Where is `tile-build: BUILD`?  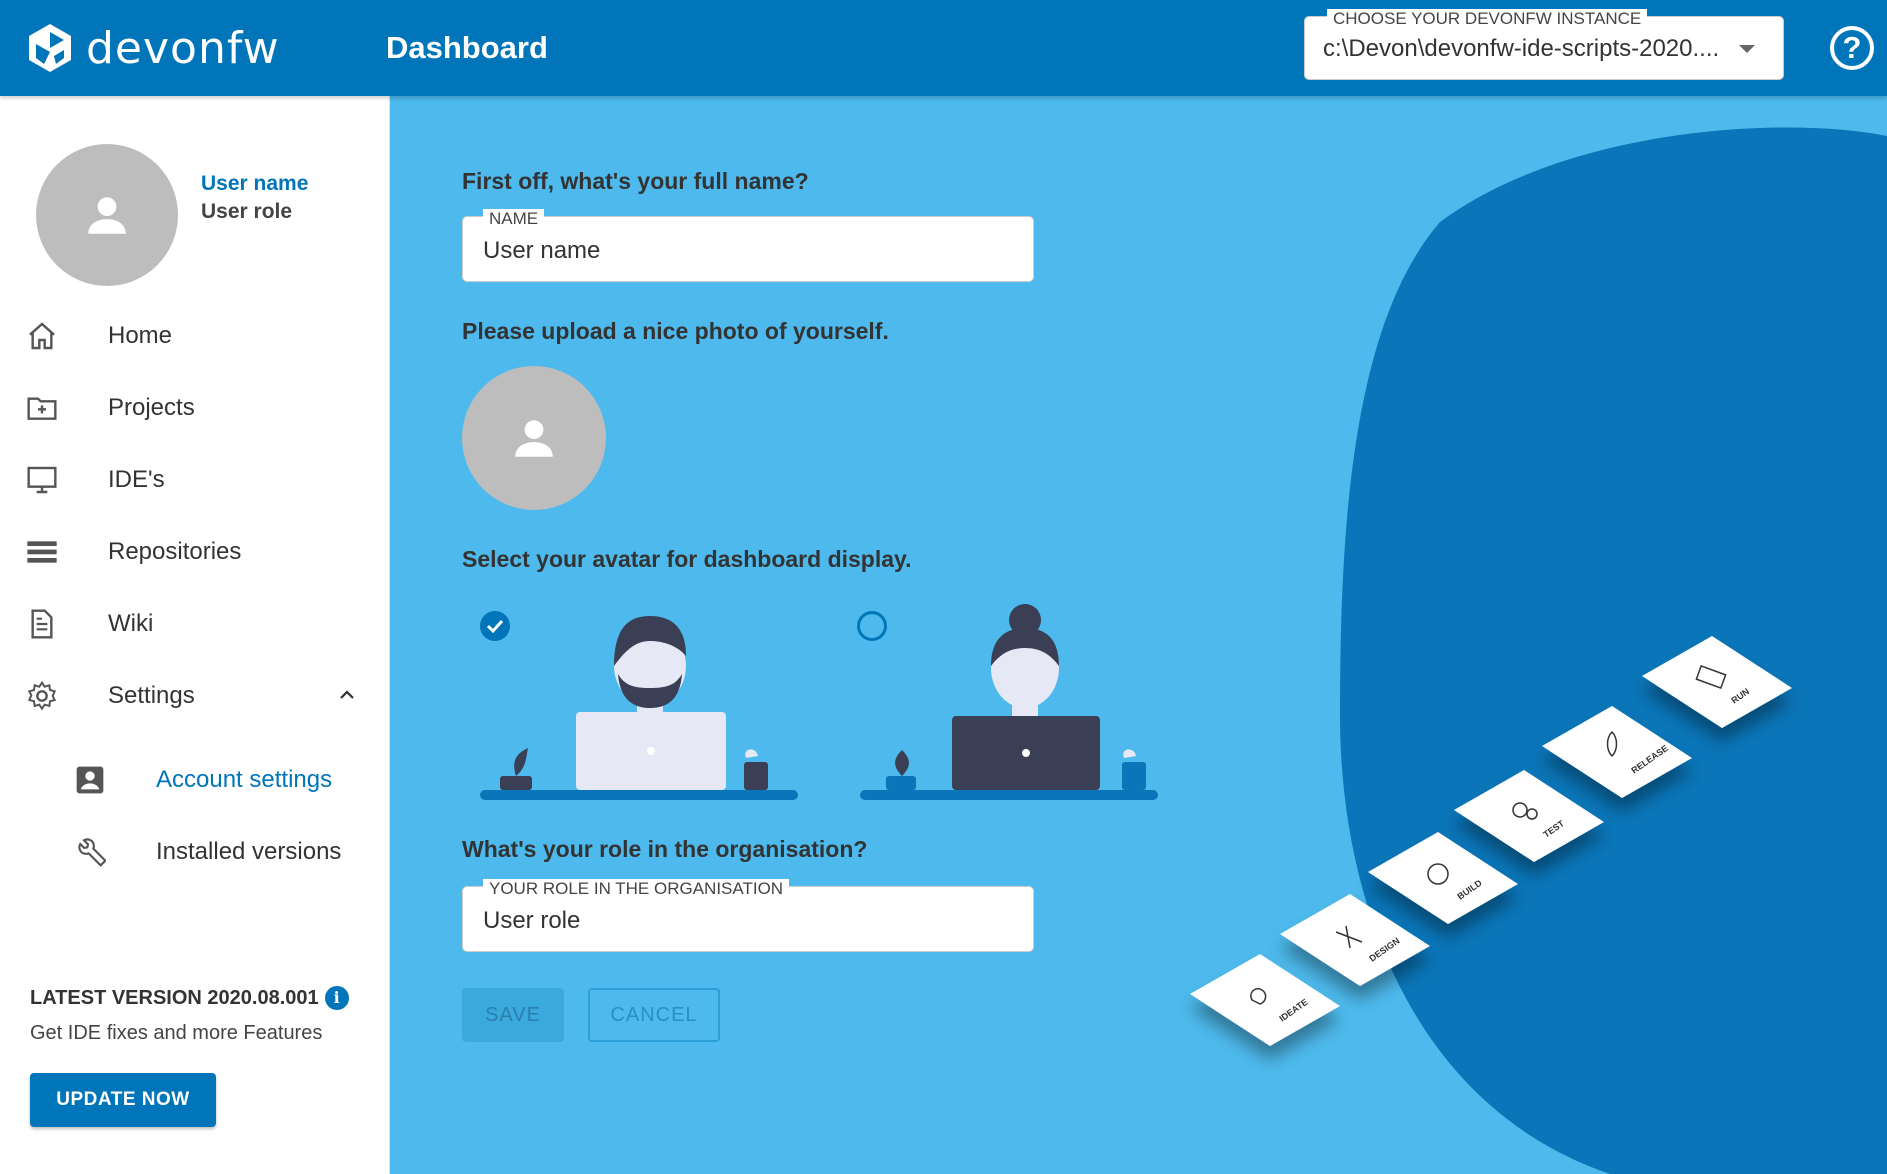 tile-build: BUILD is located at coordinates (1443, 878).